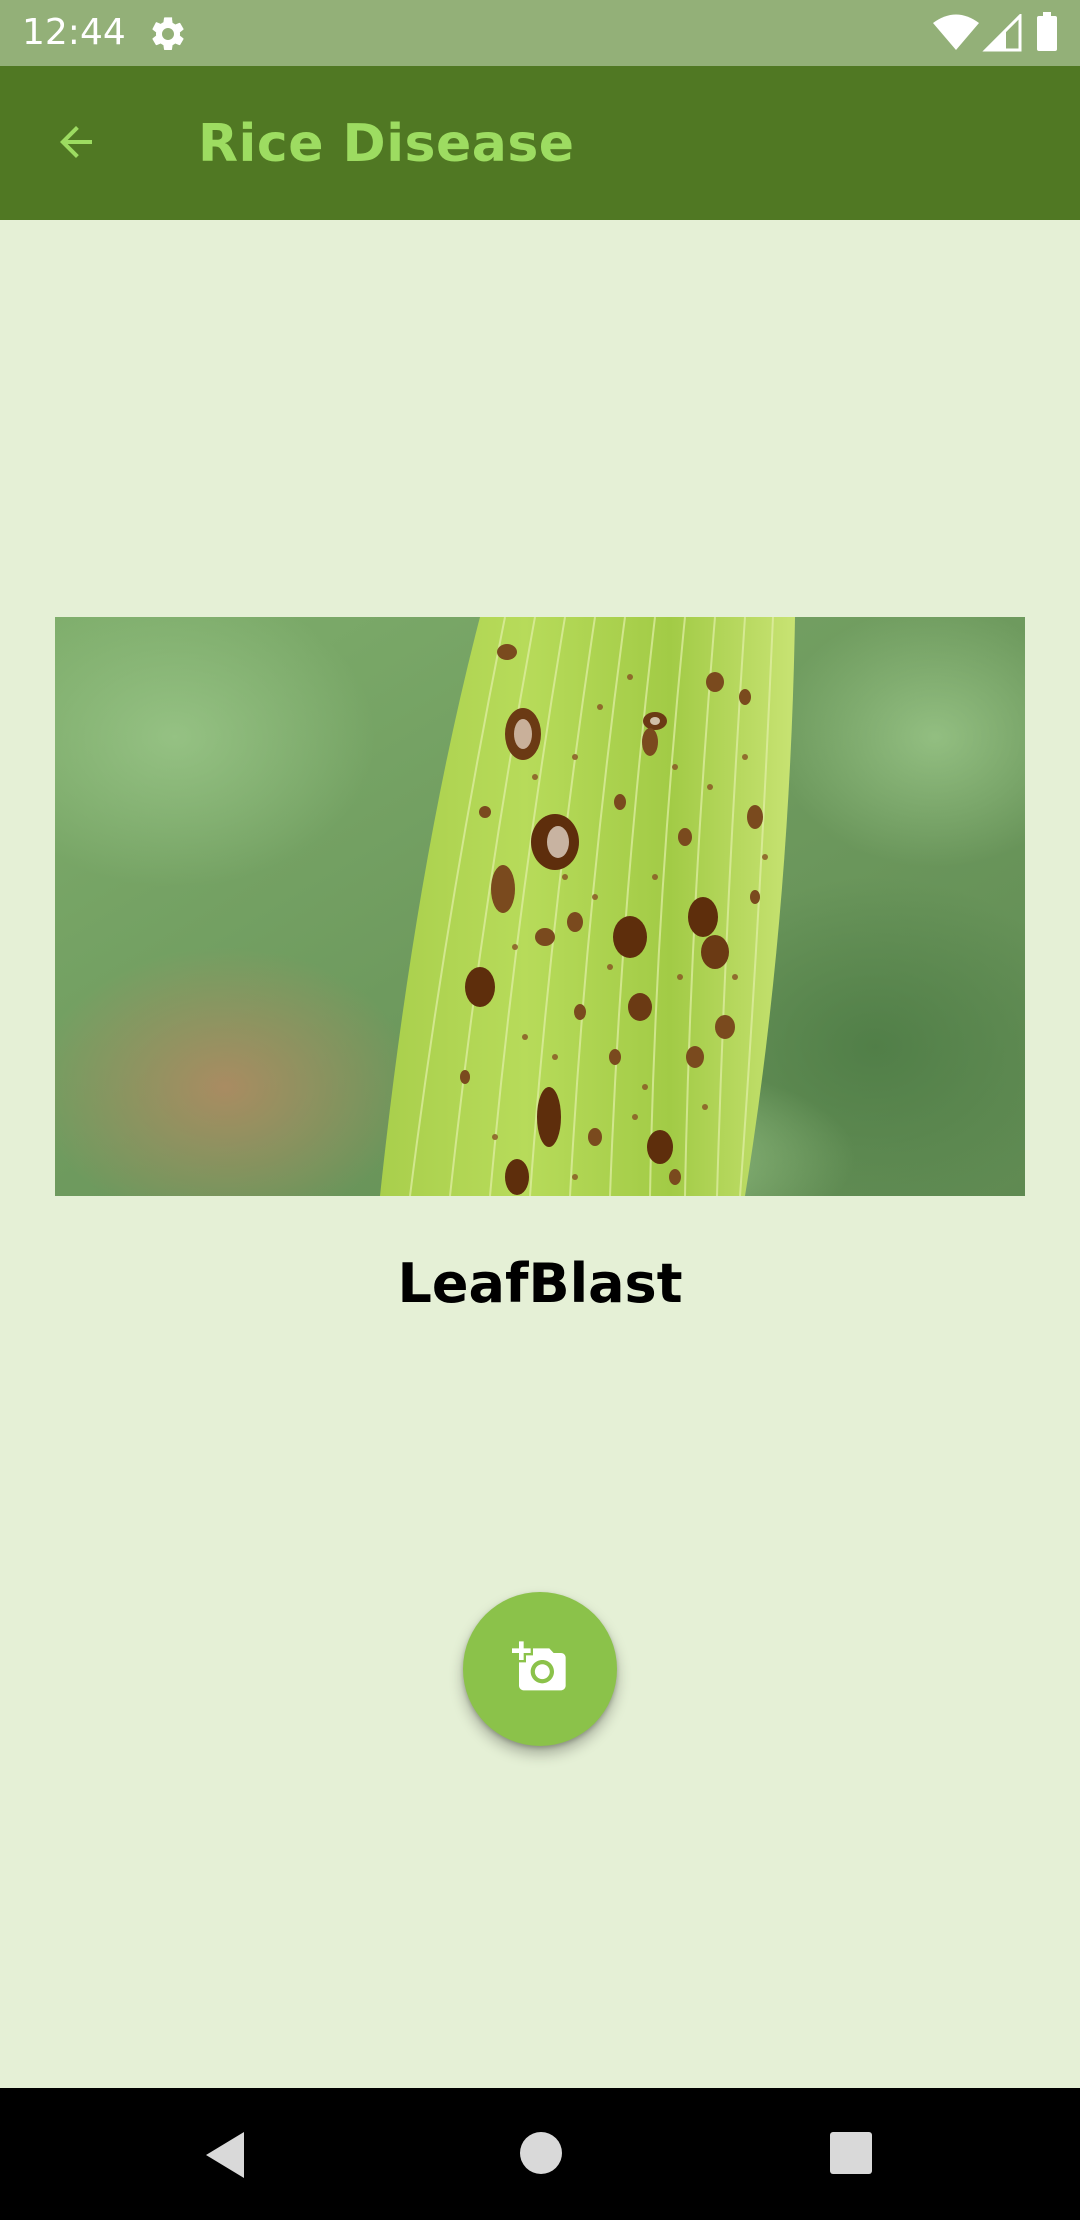  What do you see at coordinates (1002, 32) in the screenshot?
I see `signal-icon` at bounding box center [1002, 32].